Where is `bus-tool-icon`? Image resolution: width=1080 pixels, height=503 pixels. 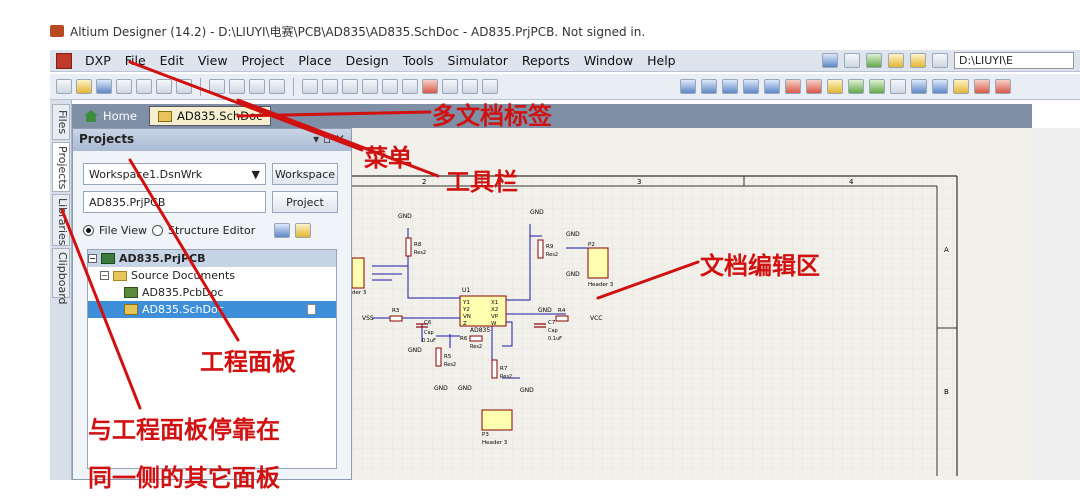
bus-tool-icon is located at coordinates (852, 60).